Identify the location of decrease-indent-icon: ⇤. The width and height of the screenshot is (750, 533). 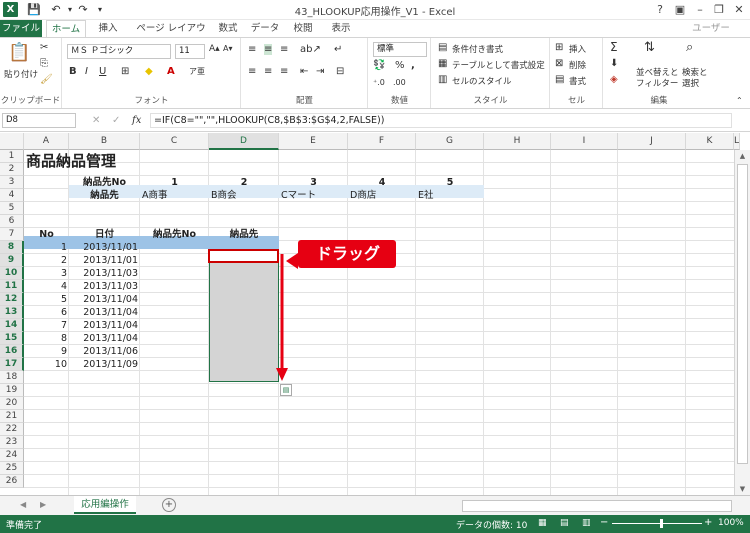
(304, 71).